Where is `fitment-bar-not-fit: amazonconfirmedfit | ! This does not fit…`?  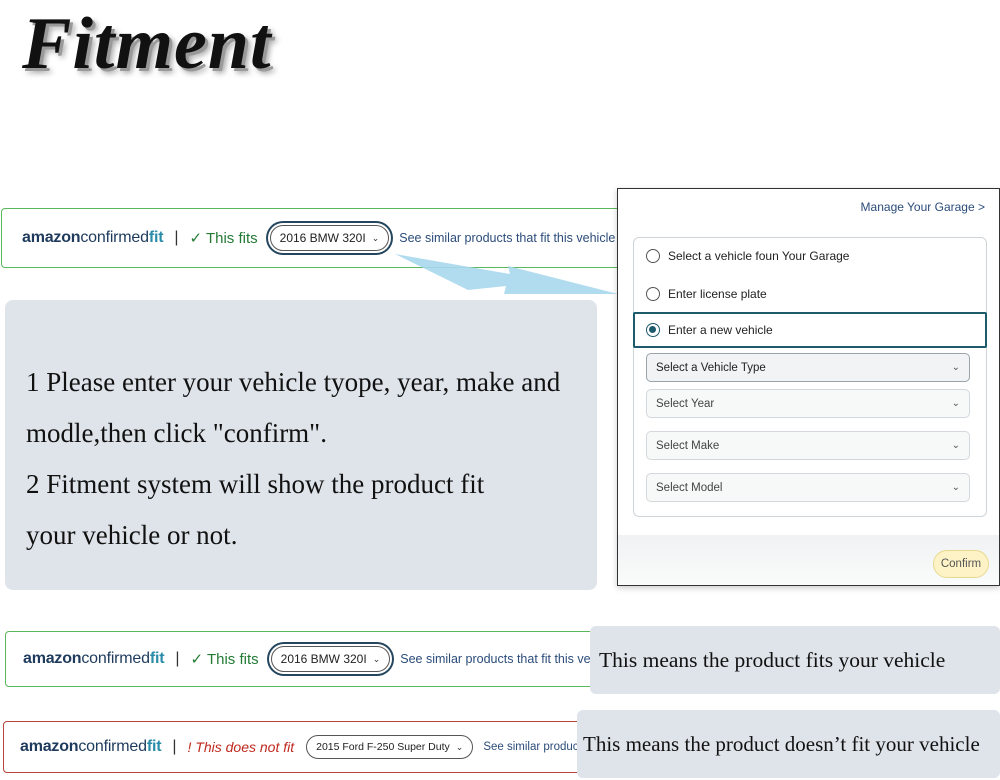
fitment-bar-not-fit: amazonconfirmedfit | ! This does not fit… is located at coordinates (298, 747).